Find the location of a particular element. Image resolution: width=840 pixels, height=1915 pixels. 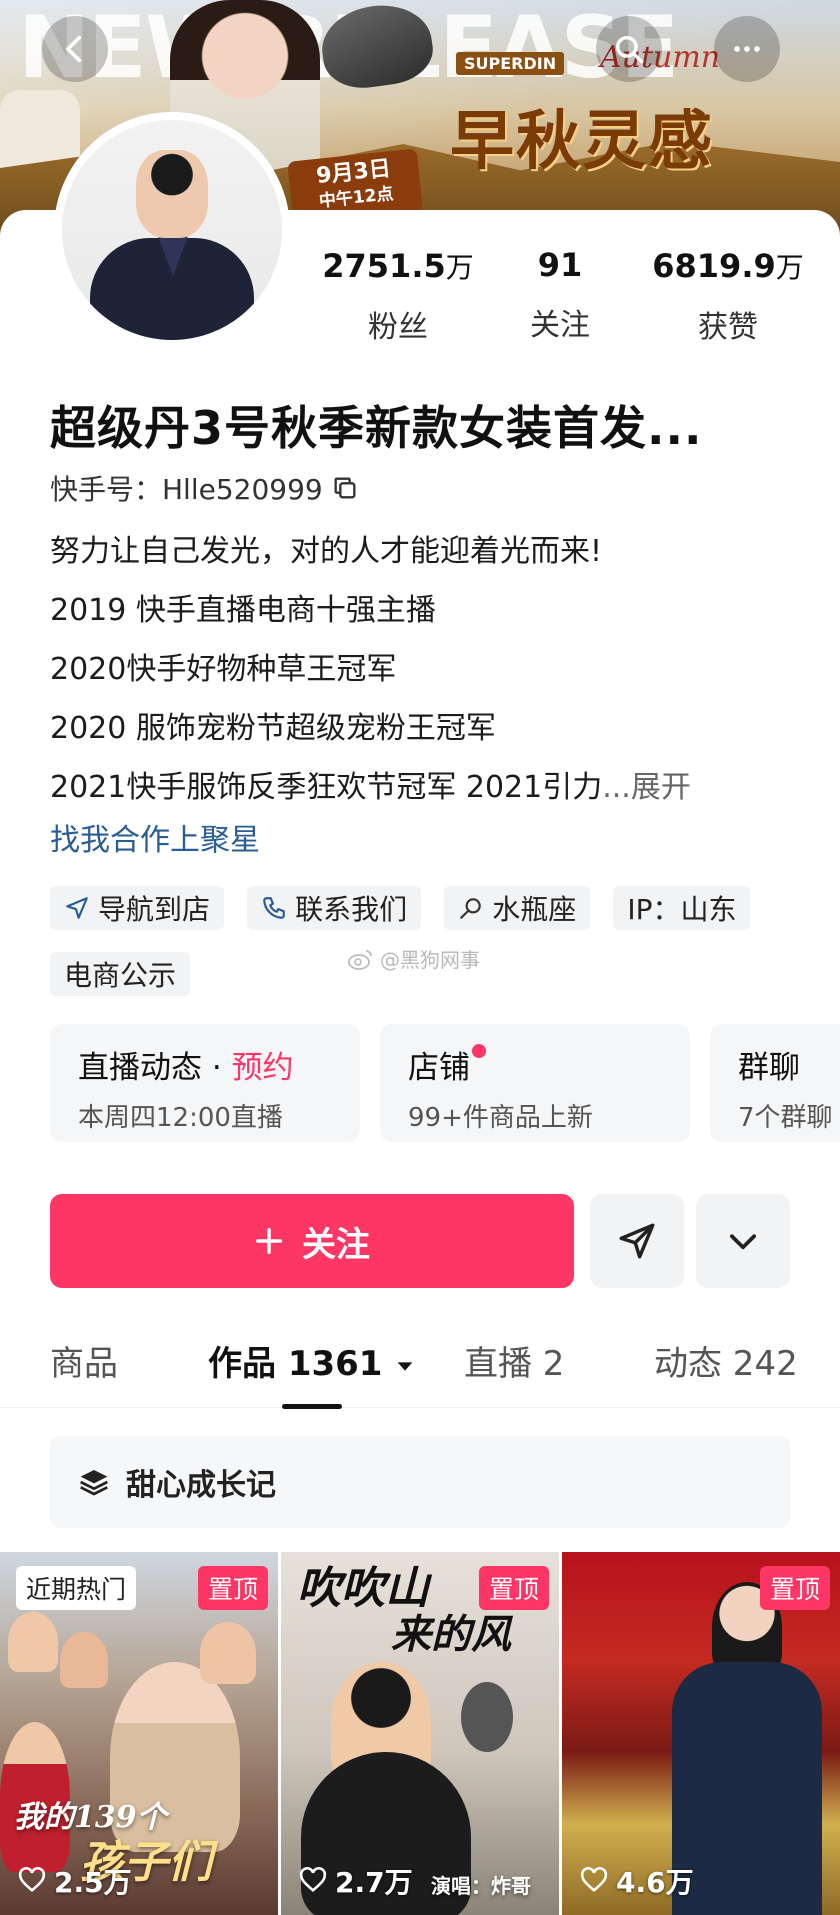

video-caption: 来的风 is located at coordinates (451, 1634).